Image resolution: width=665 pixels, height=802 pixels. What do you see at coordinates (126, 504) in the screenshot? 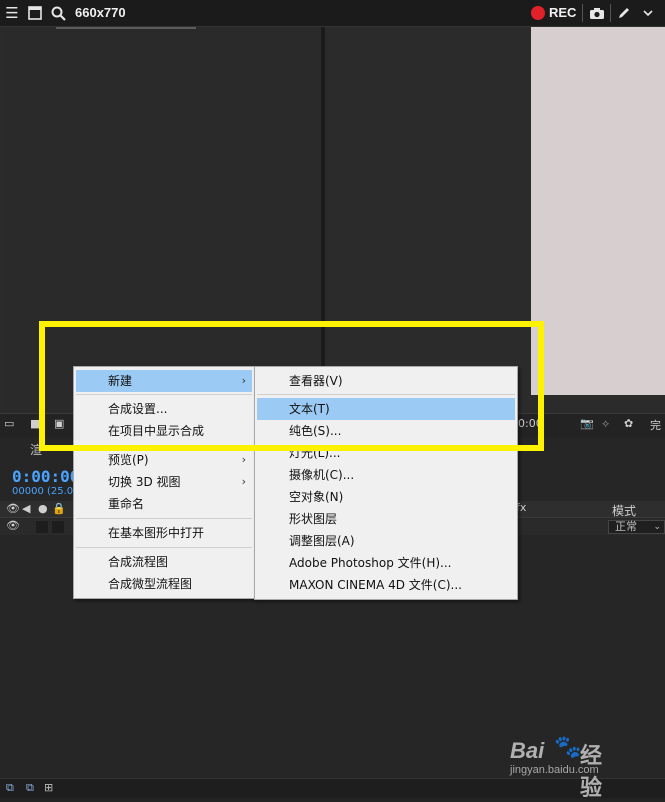
I see `menu-item-label: 重命名` at bounding box center [126, 504].